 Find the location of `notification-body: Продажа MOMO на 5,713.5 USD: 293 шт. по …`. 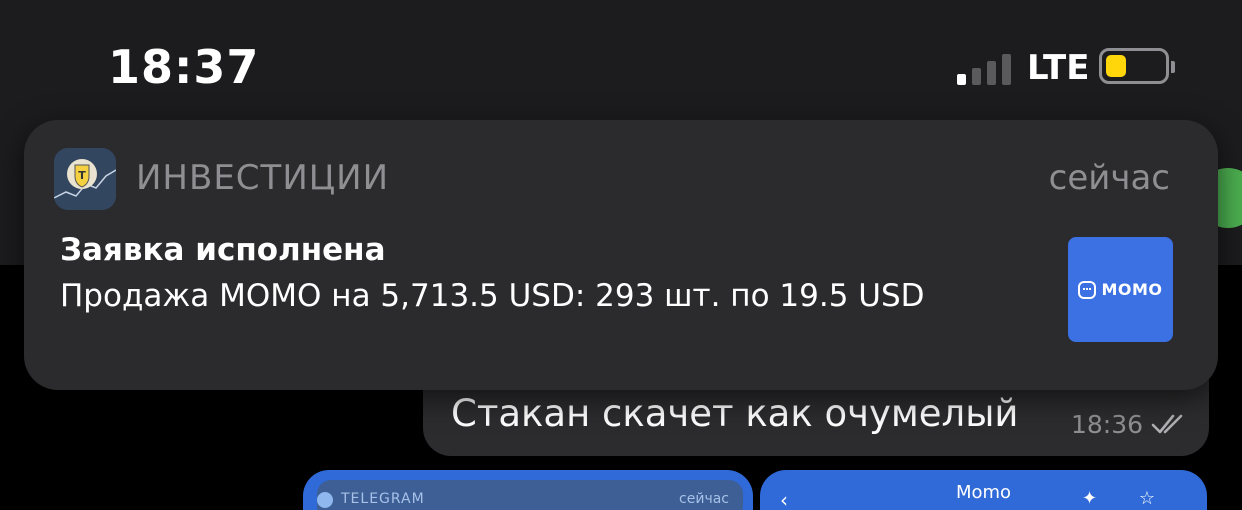

notification-body: Продажа MOMO на 5,713.5 USD: 293 шт. по … is located at coordinates (492, 296).